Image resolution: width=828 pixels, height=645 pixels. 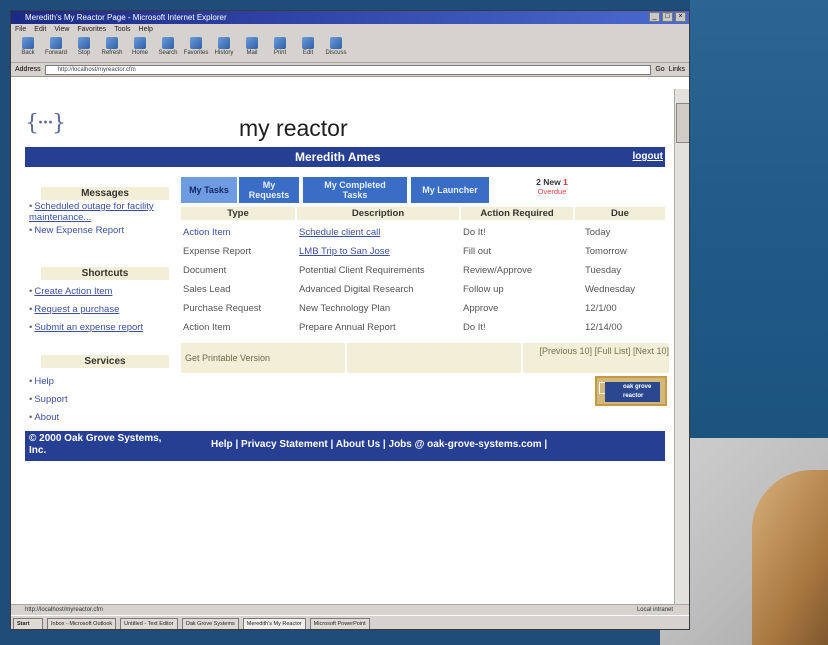 I want to click on discuss-icon, so click(x=336, y=42).